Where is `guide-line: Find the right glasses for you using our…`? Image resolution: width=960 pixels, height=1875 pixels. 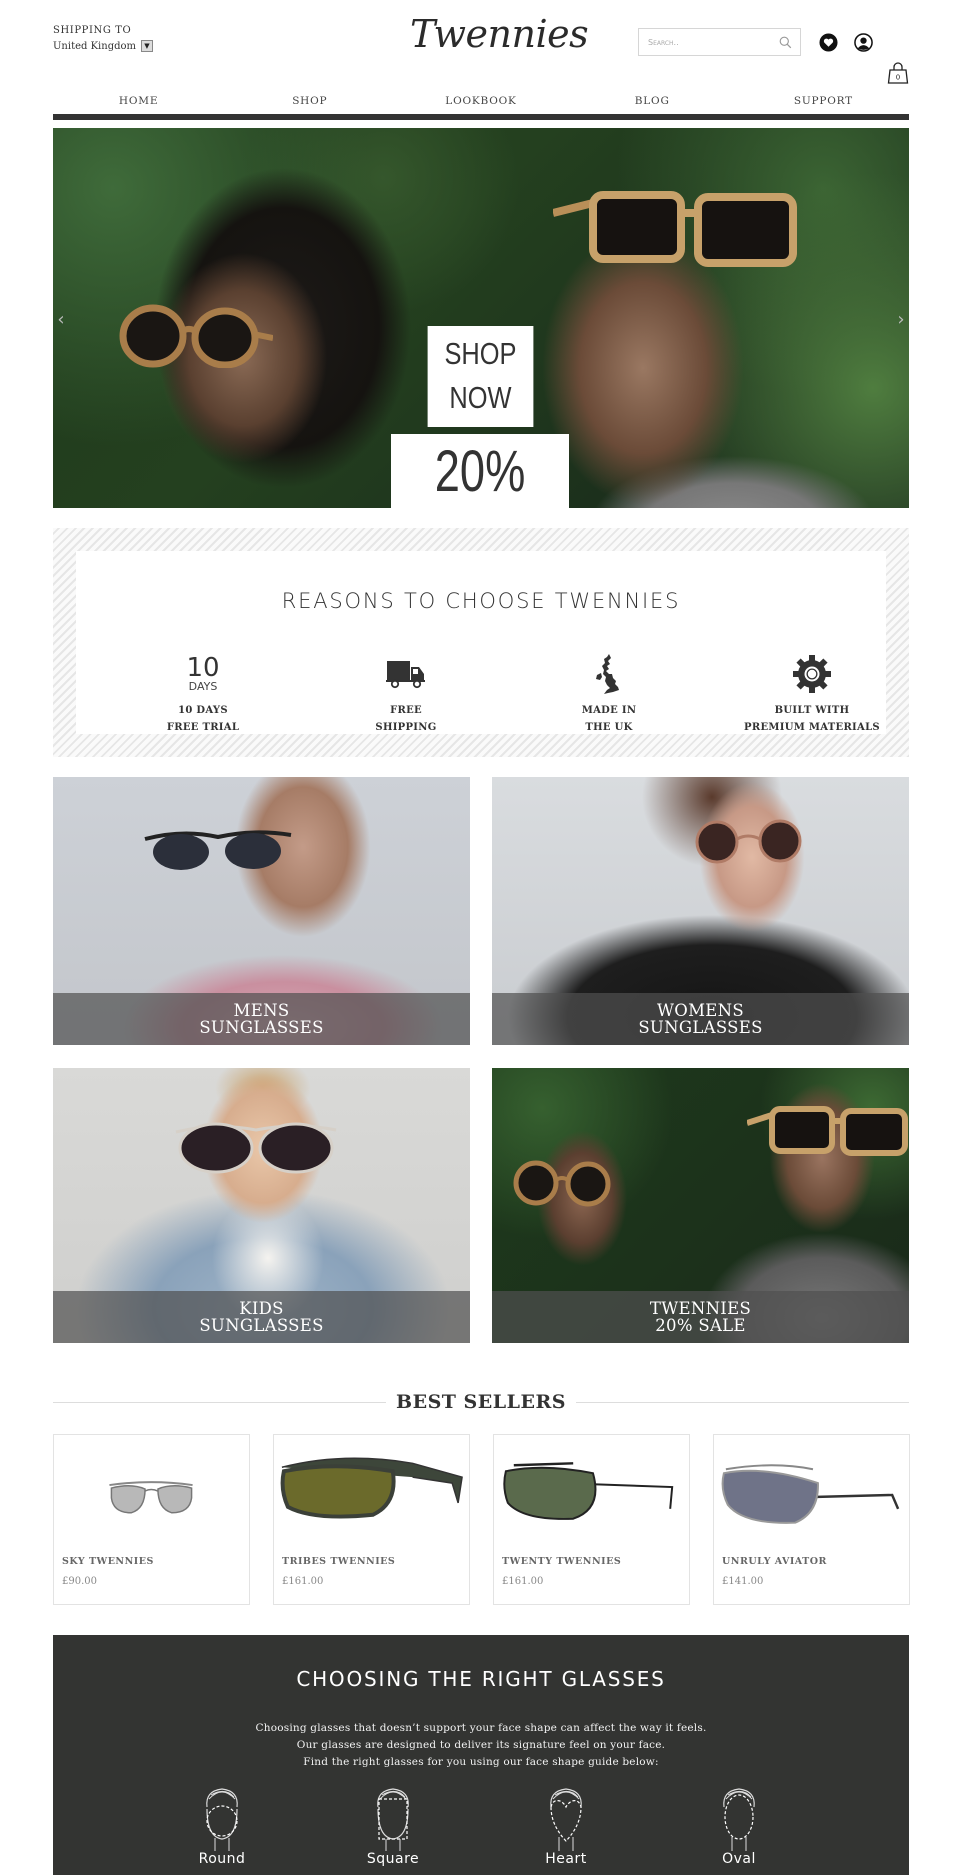 guide-line: Find the right glasses for you using our… is located at coordinates (481, 1762).